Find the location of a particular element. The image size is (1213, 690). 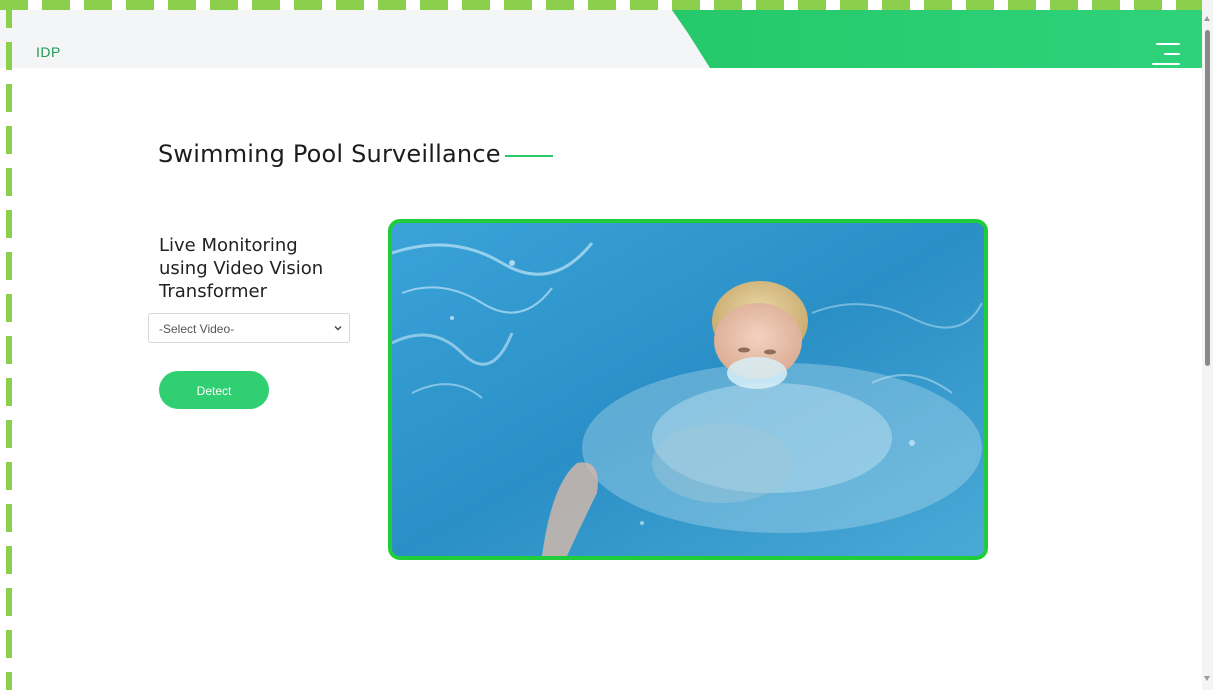

scrollbar-thumb is located at coordinates (1207, 198).